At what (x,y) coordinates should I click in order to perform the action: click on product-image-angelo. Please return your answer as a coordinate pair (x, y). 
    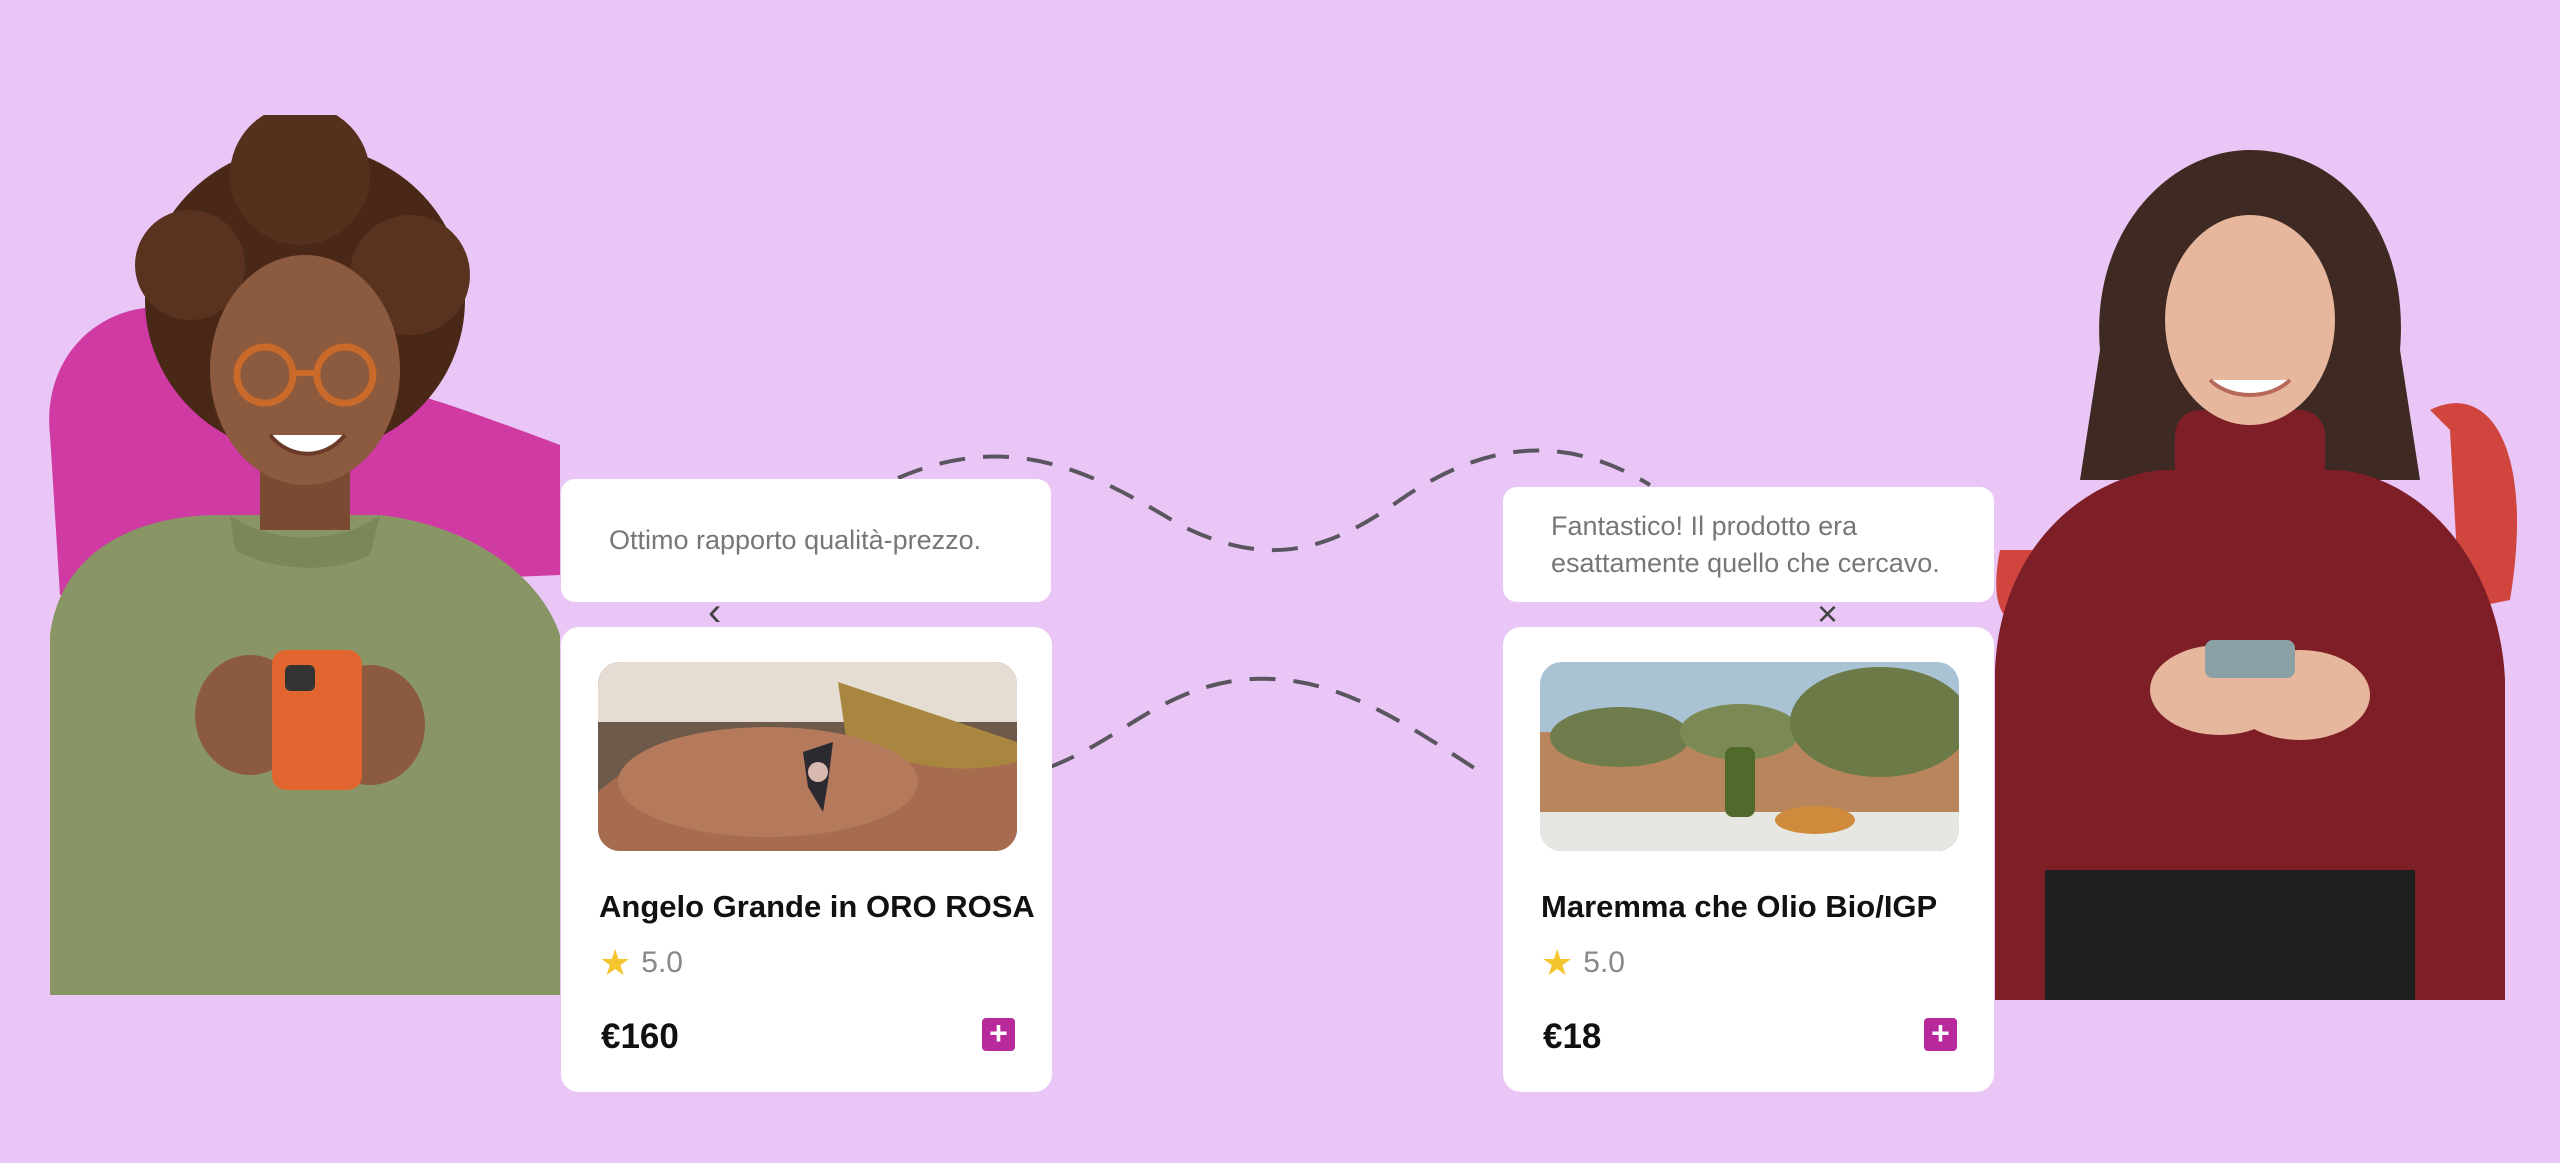
    Looking at the image, I should click on (807, 756).